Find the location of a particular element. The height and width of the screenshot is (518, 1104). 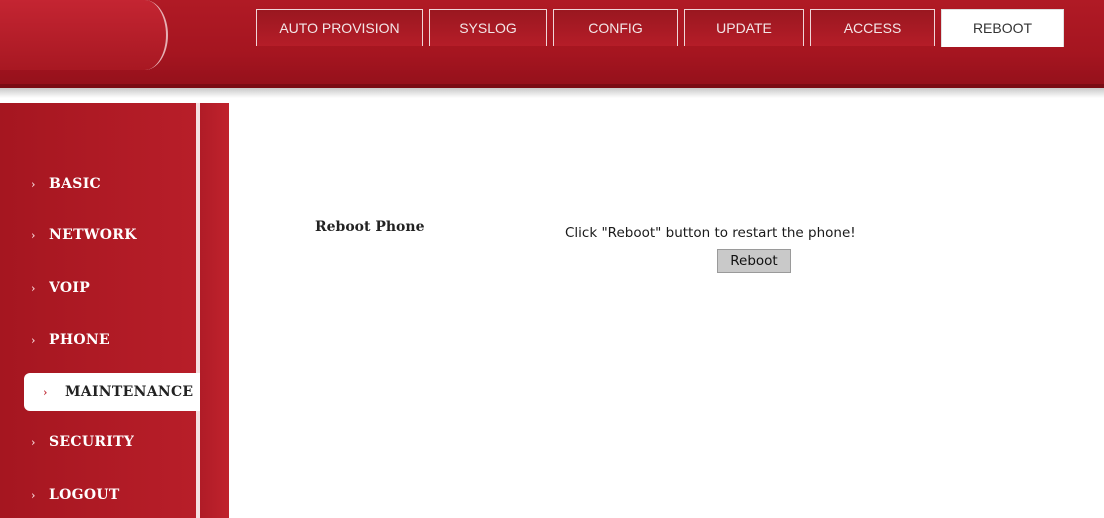

tab-auto-provision: AUTO PROVISION is located at coordinates (339, 27).